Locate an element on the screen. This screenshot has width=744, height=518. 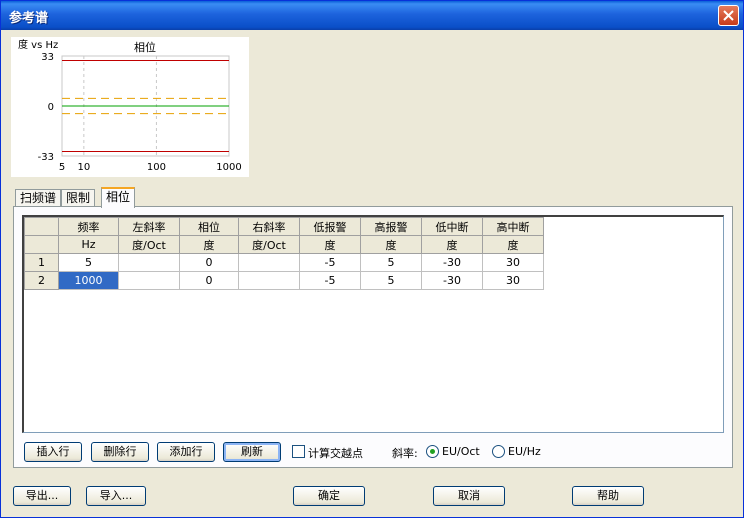
radio-selected-dot is located at coordinates (432, 451).